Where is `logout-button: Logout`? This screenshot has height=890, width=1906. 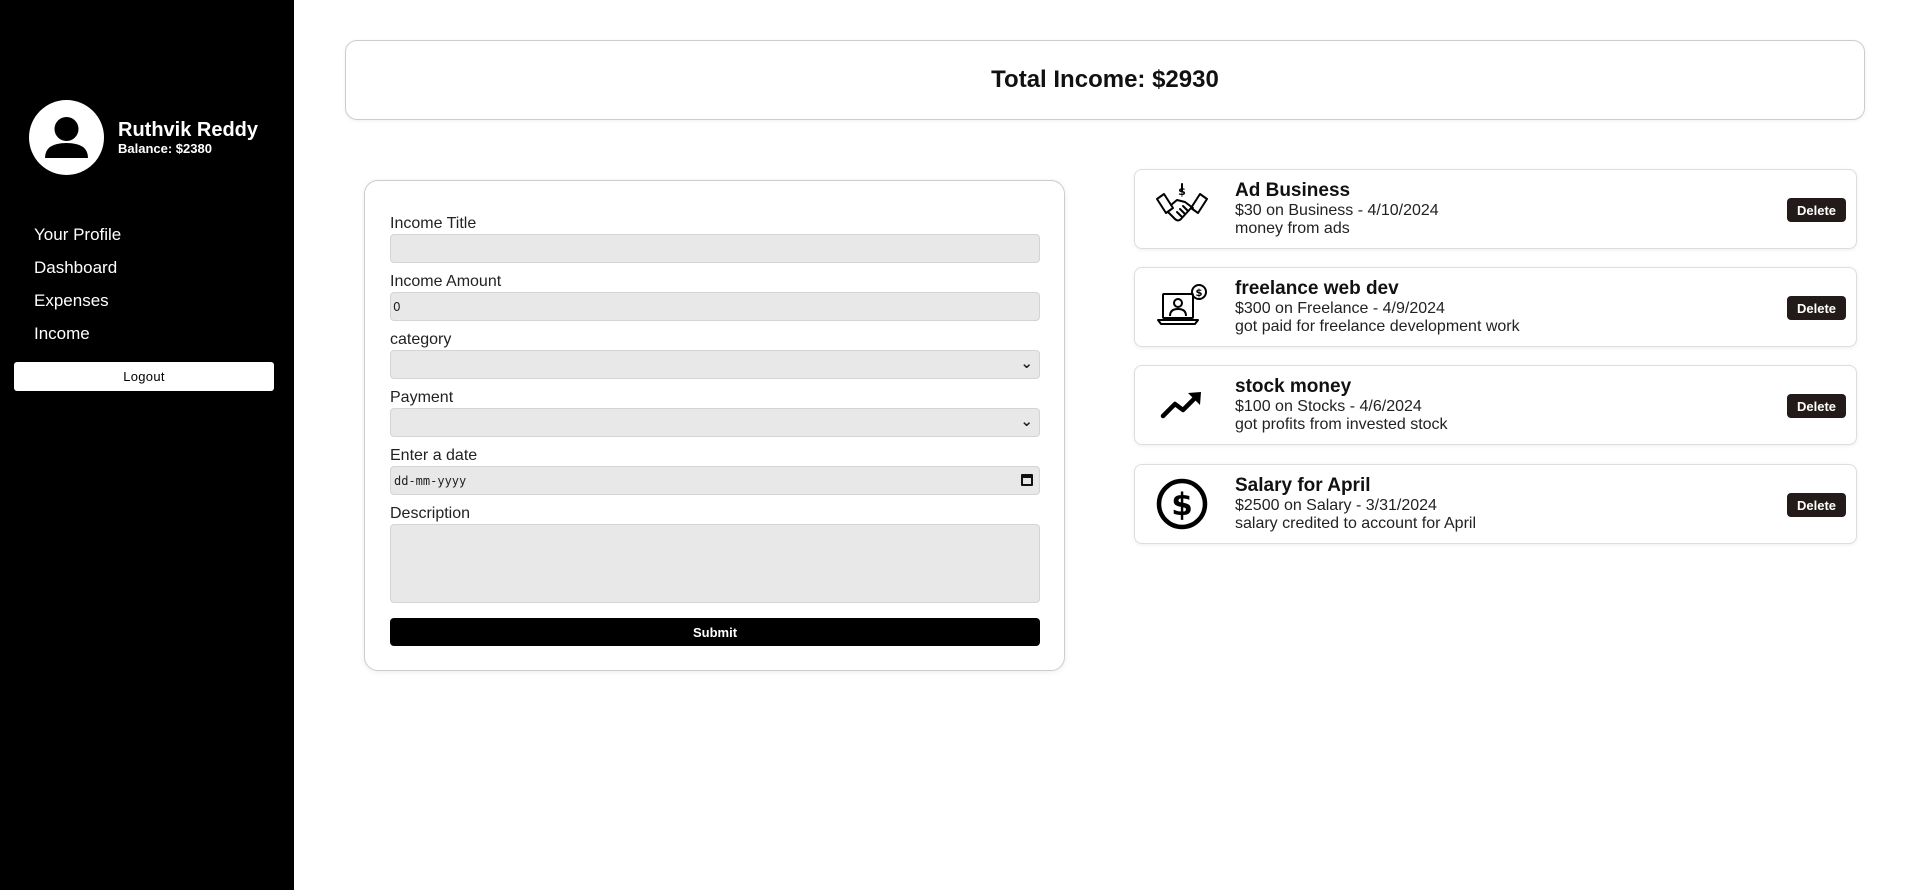 logout-button: Logout is located at coordinates (144, 376).